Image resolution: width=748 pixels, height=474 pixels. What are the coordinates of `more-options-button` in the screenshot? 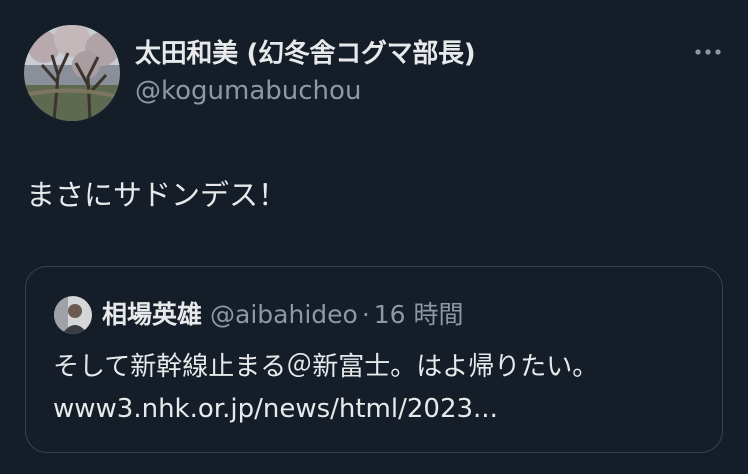 It's located at (708, 52).